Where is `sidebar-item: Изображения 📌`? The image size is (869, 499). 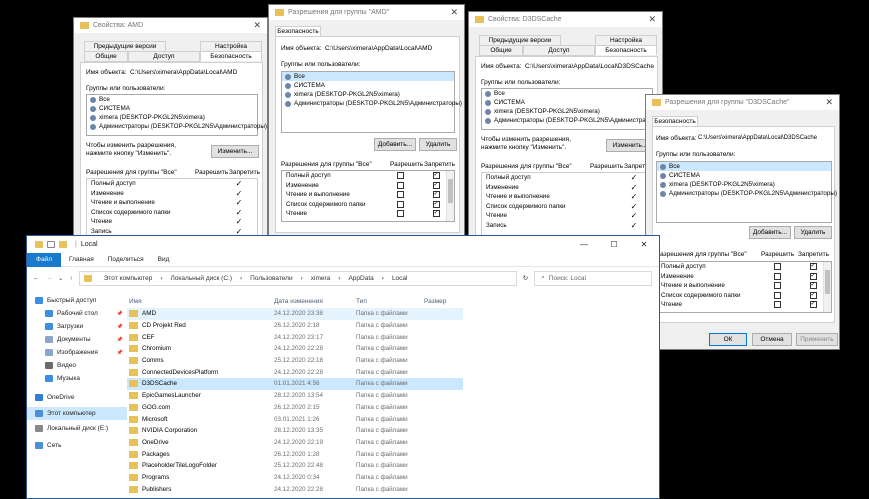 sidebar-item: Изображения 📌 is located at coordinates (77, 352).